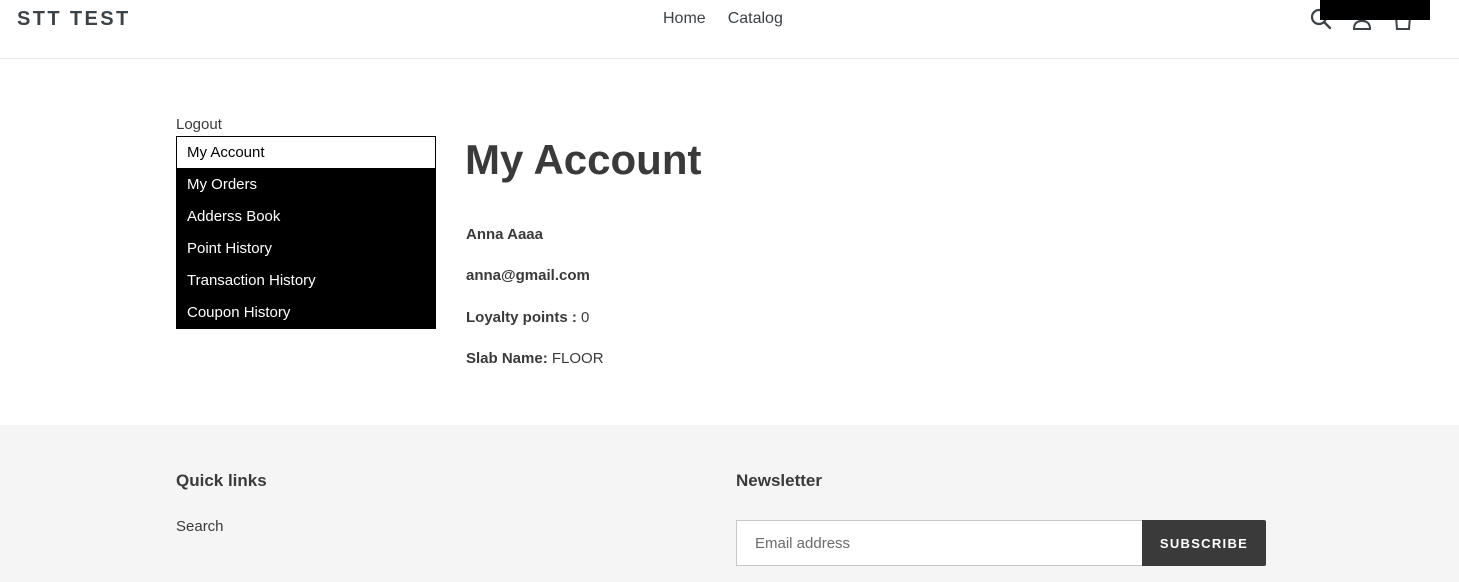 This screenshot has height=582, width=1459. I want to click on subscribe-button: SUBSCRIBE, so click(1204, 543).